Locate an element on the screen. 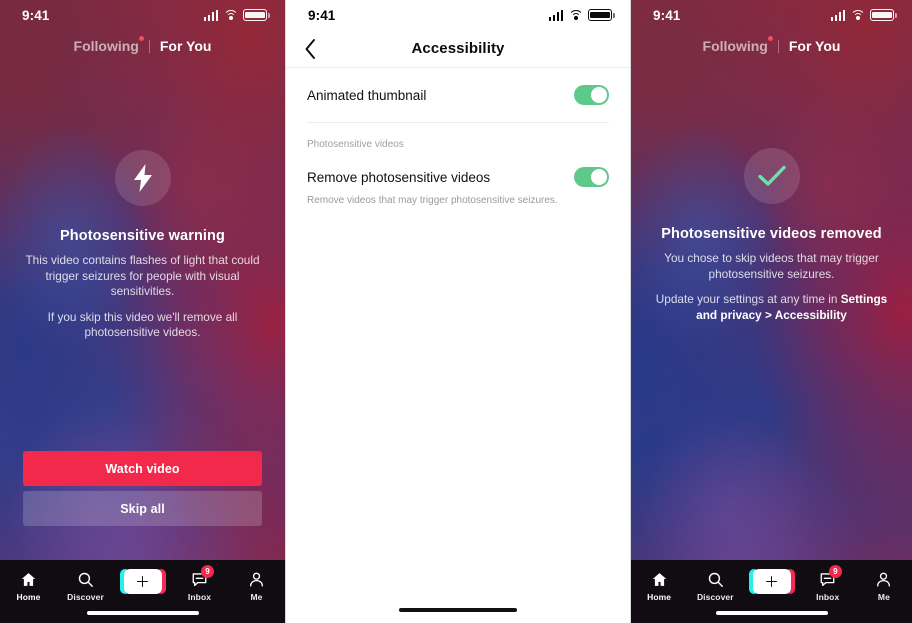 The image size is (912, 623). toggle-remove-photosensitive is located at coordinates (591, 177).